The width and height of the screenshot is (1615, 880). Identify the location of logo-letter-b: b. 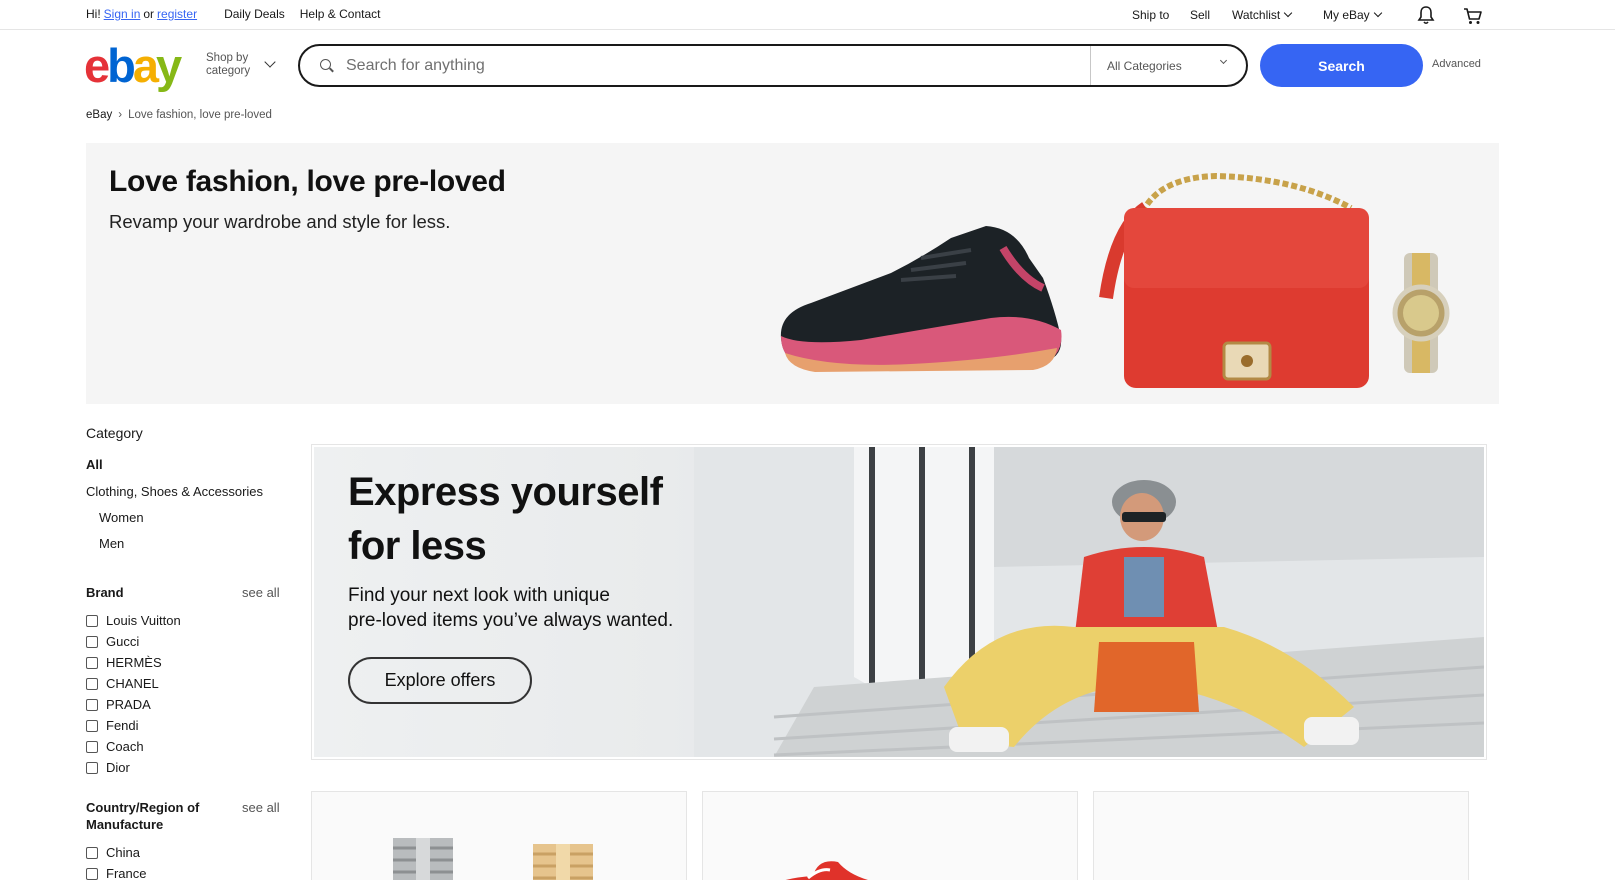
(121, 65).